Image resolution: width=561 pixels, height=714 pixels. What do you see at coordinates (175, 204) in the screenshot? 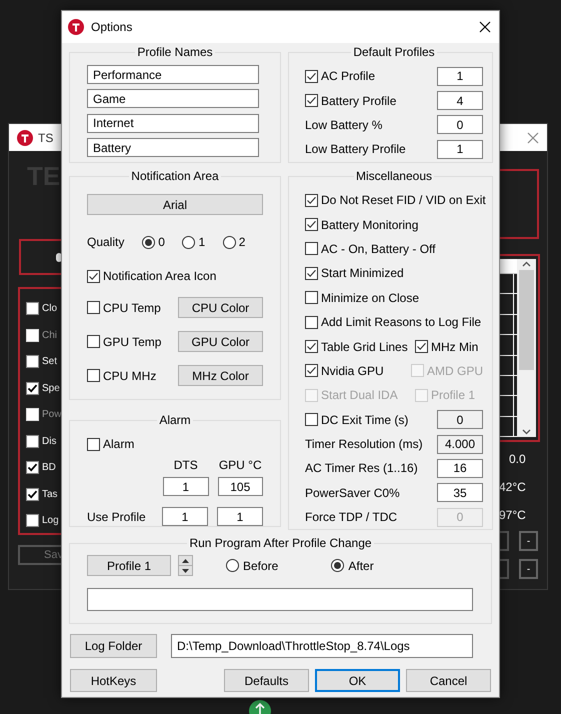
I see `font-button: Arial` at bounding box center [175, 204].